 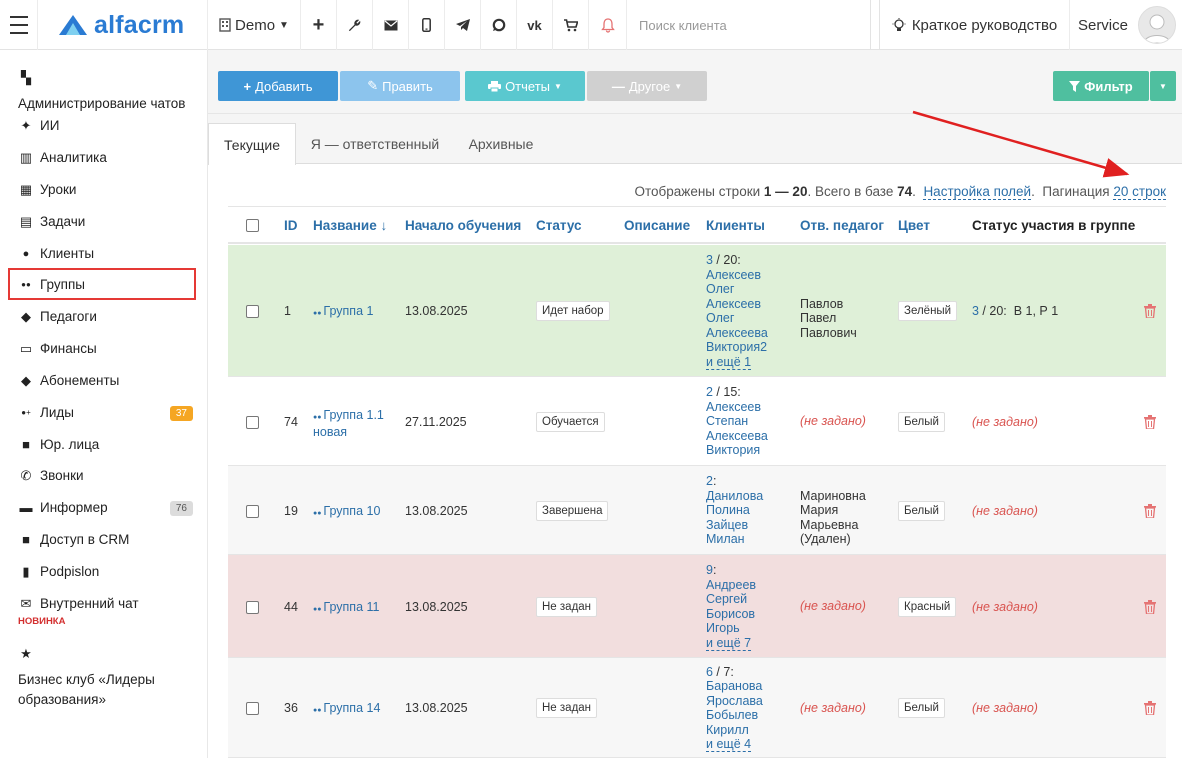 I want to click on participation-count-link: 3, so click(x=975, y=311).